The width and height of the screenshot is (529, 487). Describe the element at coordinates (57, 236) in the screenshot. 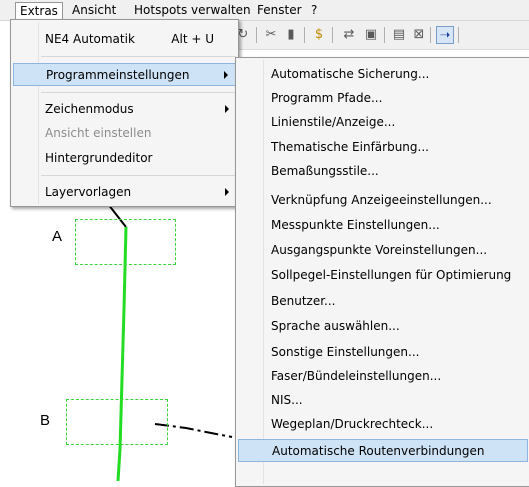

I see `label-a: A` at that location.